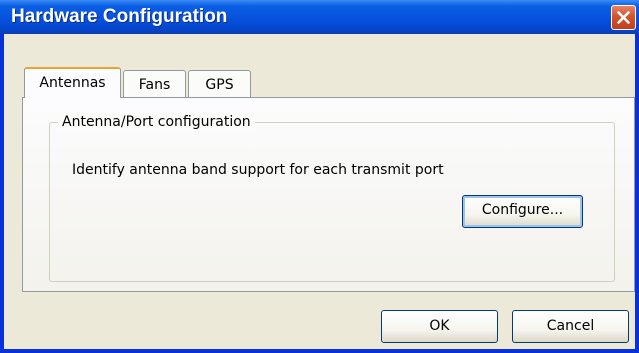 Image resolution: width=639 pixels, height=353 pixels. Describe the element at coordinates (319, 351) in the screenshot. I see `window-bottom-border` at that location.